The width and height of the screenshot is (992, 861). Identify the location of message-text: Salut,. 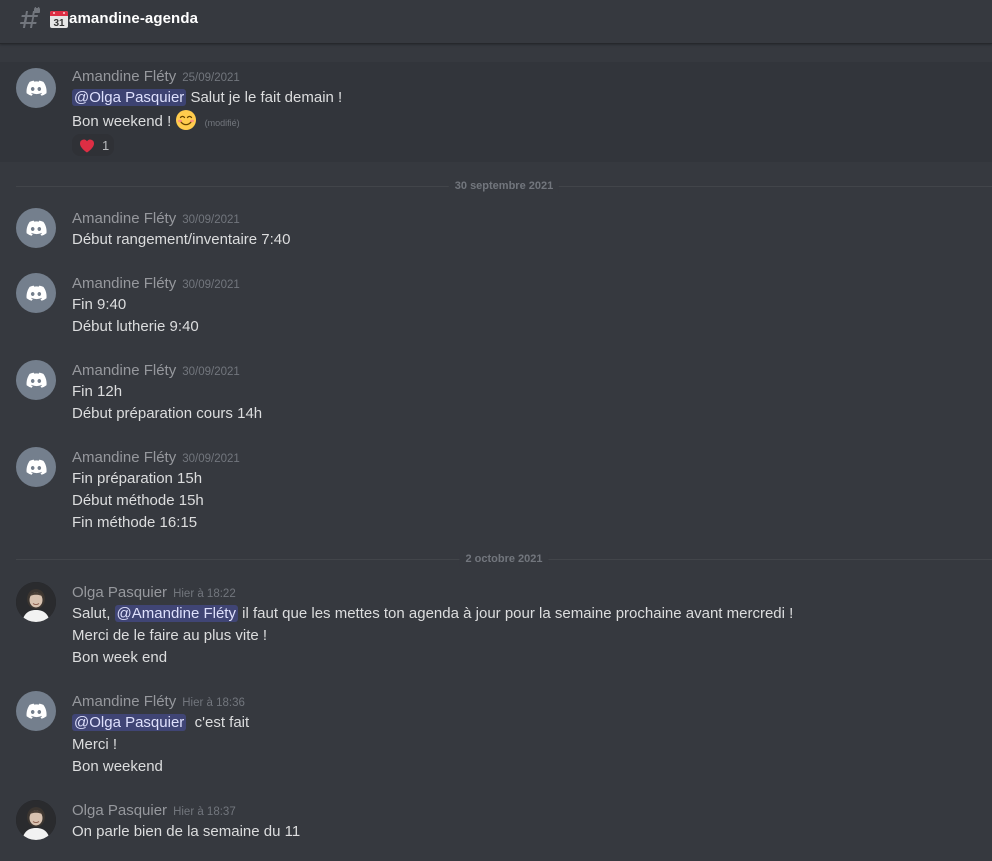
(93, 613).